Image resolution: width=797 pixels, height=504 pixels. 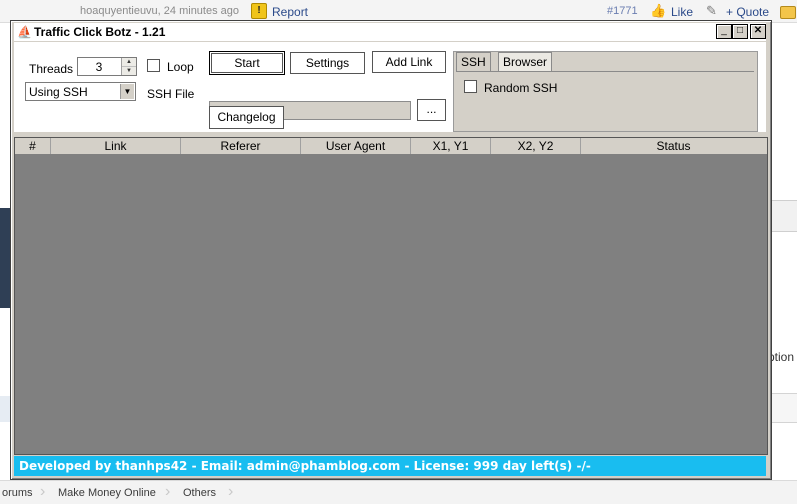 I want to click on background-eraser-button, so click(x=784, y=216).